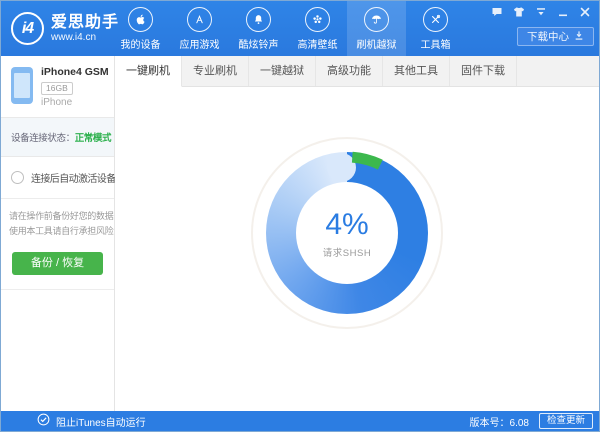 The height and width of the screenshot is (432, 600). Describe the element at coordinates (376, 45) in the screenshot. I see `nav-label: 刷机越狱` at that location.